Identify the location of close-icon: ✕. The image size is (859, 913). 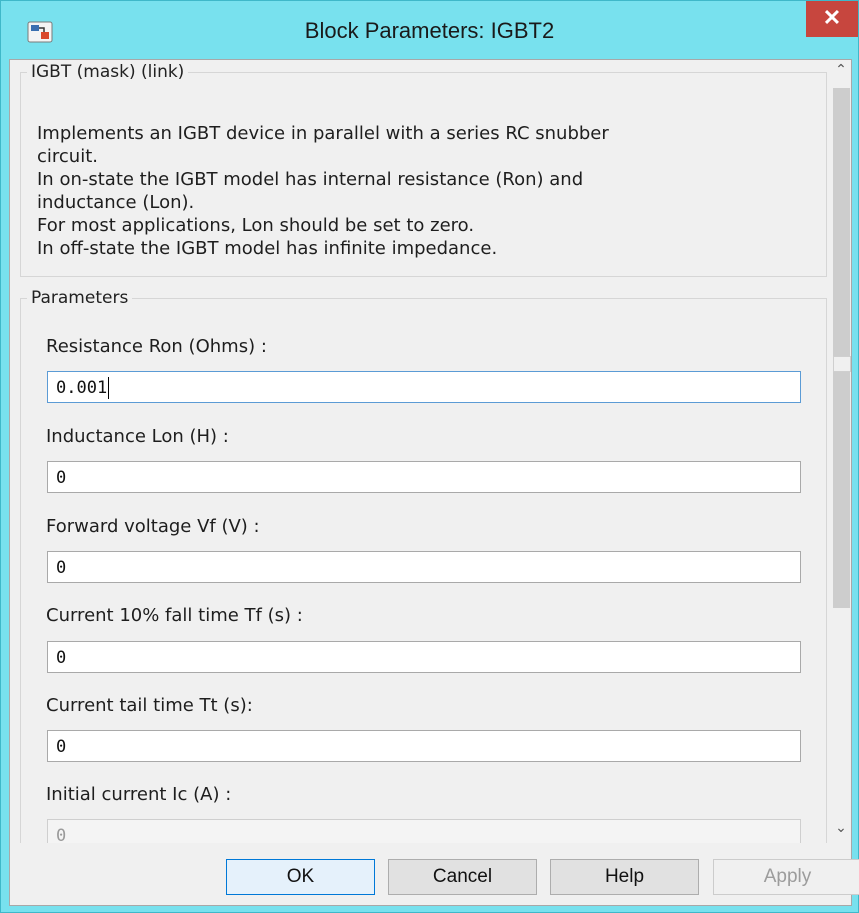
(832, 17).